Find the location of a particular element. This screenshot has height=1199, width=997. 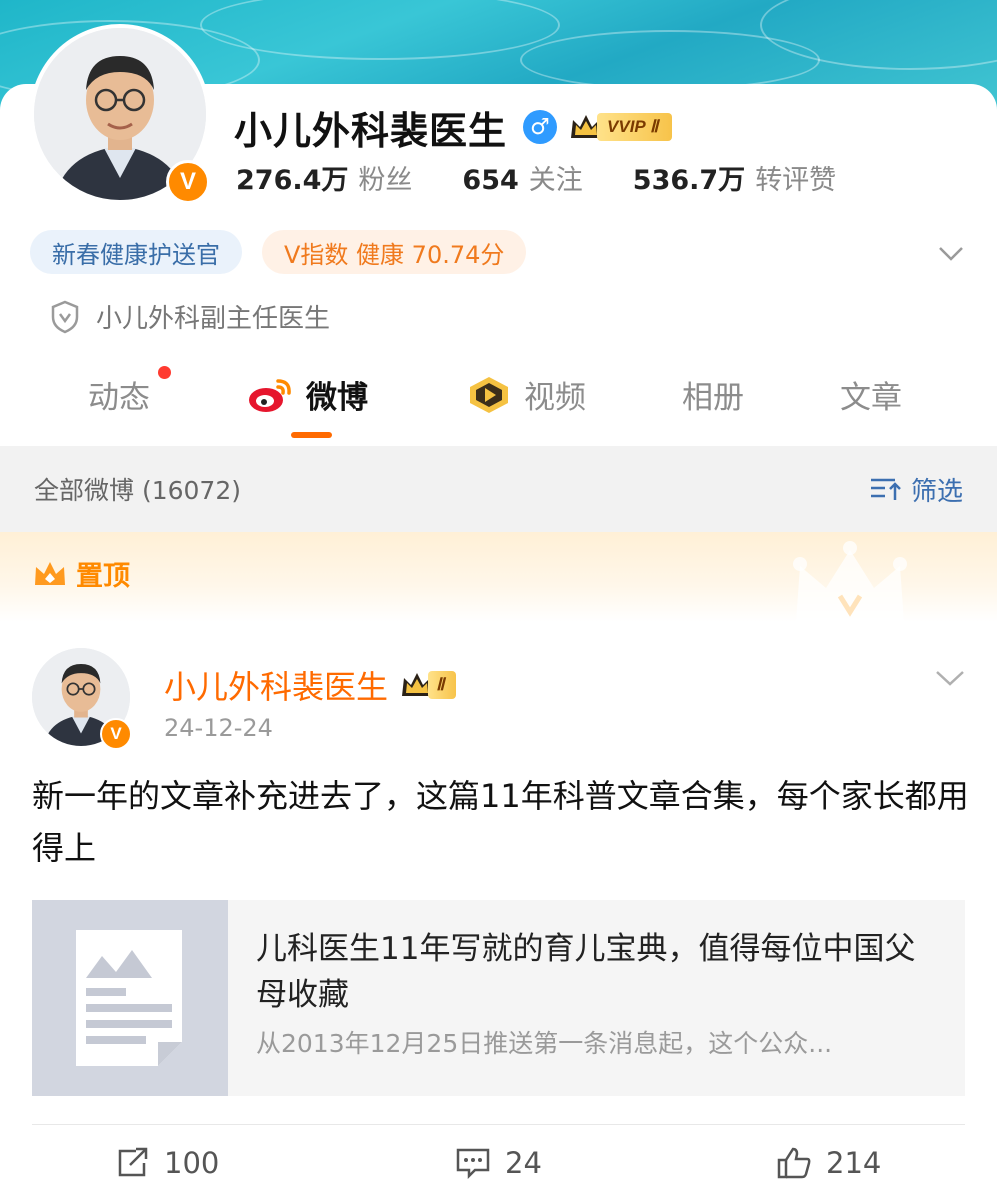

interactions-stat: 536.7万 转评赞 is located at coordinates (734, 177).